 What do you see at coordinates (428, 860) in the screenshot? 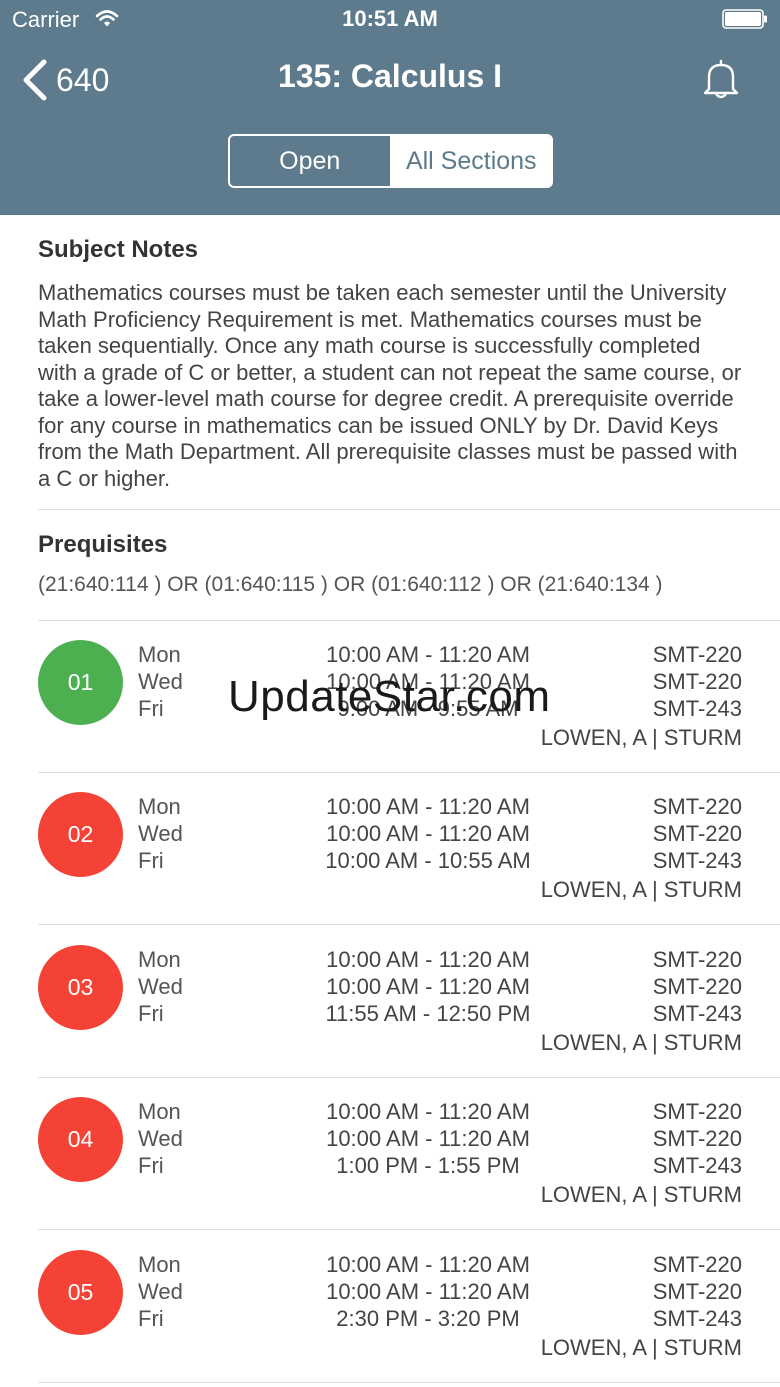
I see `time-range: 10:00 AM - 10:55 AM` at bounding box center [428, 860].